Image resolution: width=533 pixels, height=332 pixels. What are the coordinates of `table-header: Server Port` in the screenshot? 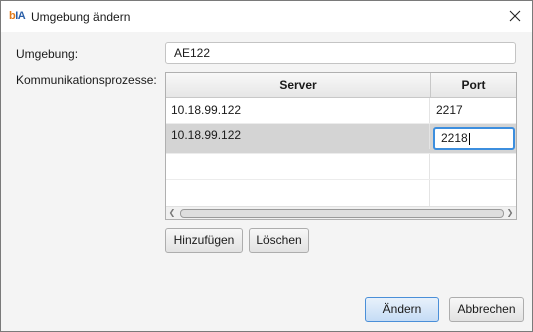 It's located at (341, 85).